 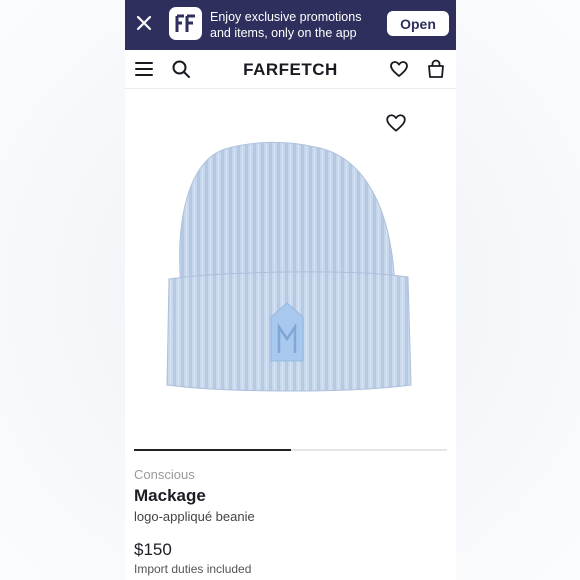 I want to click on product-price: $150, so click(x=153, y=549).